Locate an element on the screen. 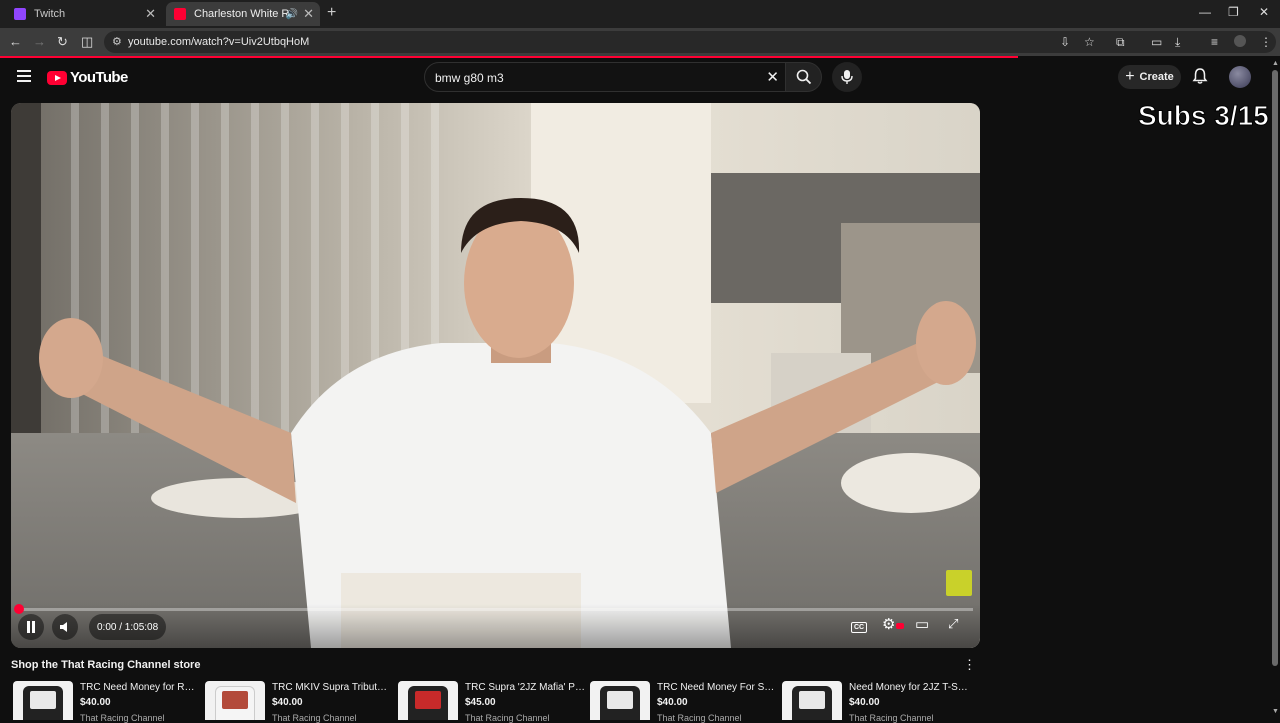 This screenshot has height=723, width=1280. create-button: + Create is located at coordinates (1149, 77).